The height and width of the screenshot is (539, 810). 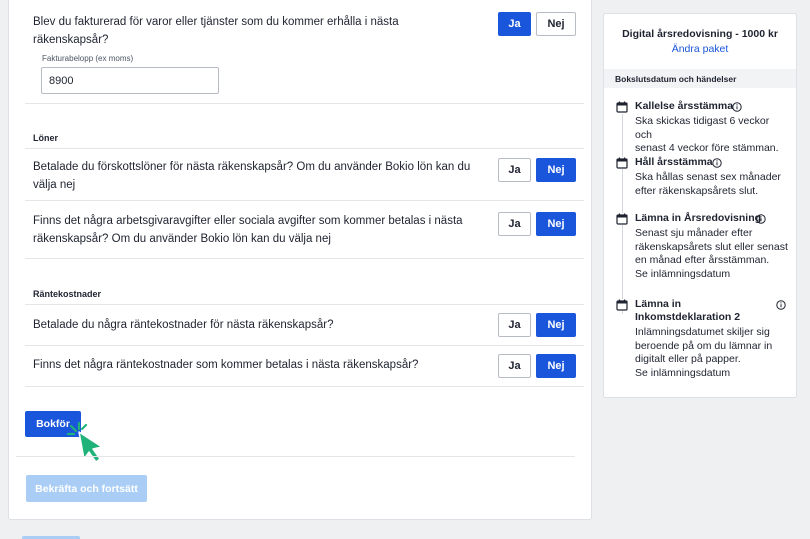 I want to click on event-title: Lämna in Inkomstdeklaration 2, so click(x=688, y=310).